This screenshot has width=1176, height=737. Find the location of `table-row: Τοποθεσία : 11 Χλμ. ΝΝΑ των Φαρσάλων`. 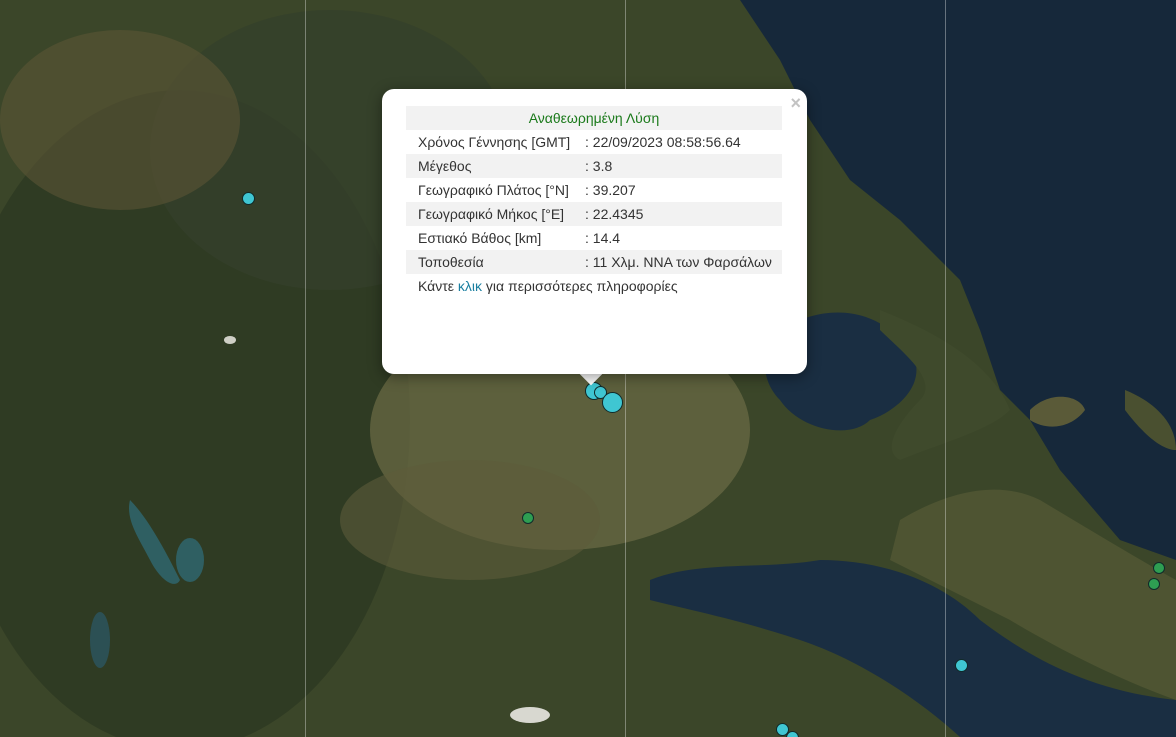

table-row: Τοποθεσία : 11 Χλμ. ΝΝΑ των Φαρσάλων is located at coordinates (594, 262).